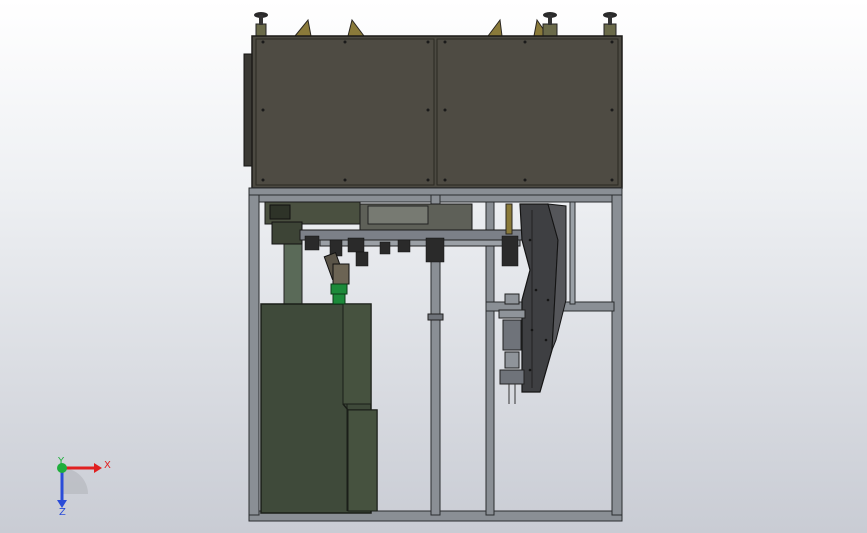 The image size is (867, 533). What do you see at coordinates (433, 100) in the screenshot?
I see `top-enclosure` at bounding box center [433, 100].